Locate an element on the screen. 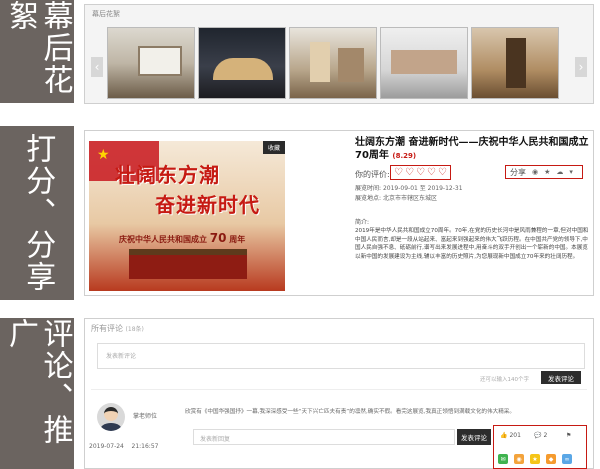 The height and width of the screenshot is (469, 600). like-button: 👍 201 is located at coordinates (510, 435).